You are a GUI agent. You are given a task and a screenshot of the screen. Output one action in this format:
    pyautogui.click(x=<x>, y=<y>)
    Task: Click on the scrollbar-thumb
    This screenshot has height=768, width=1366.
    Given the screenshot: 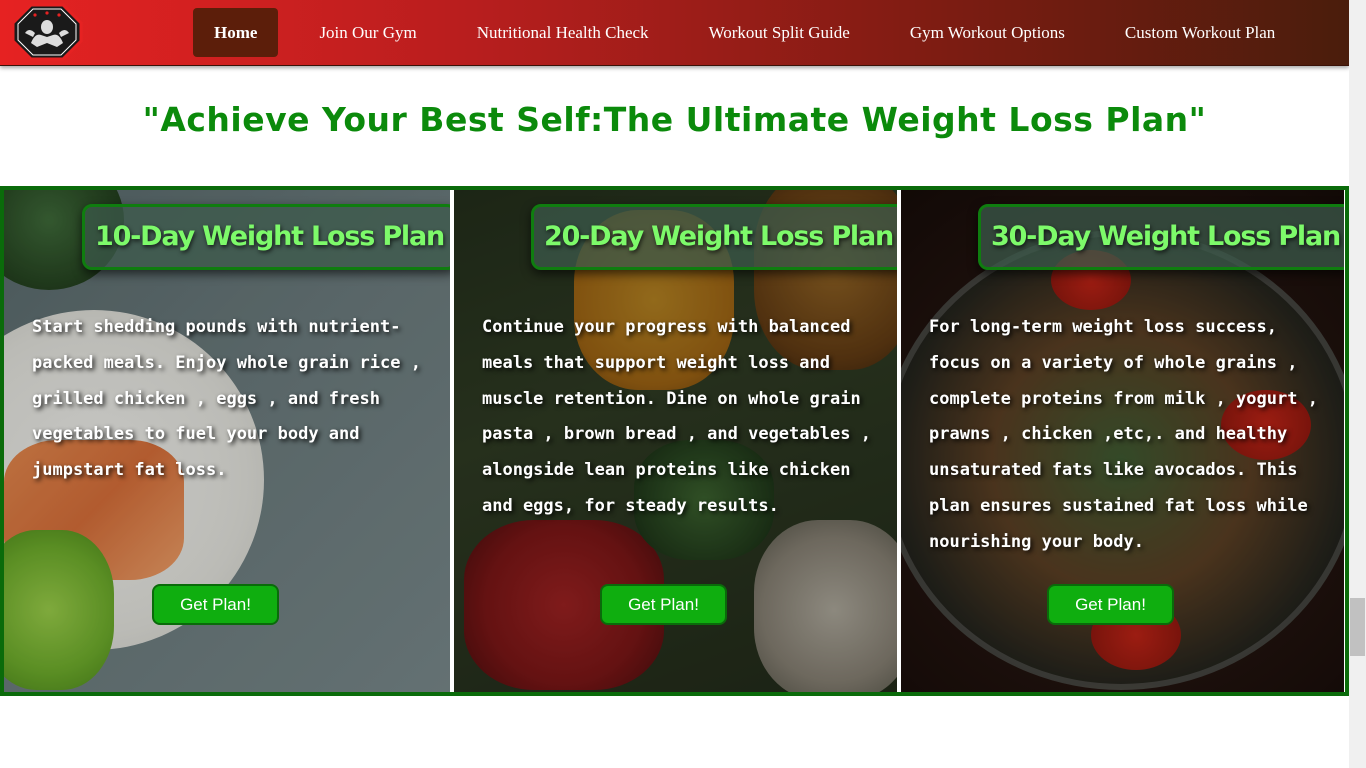 What is the action you would take?
    pyautogui.click(x=1357, y=627)
    